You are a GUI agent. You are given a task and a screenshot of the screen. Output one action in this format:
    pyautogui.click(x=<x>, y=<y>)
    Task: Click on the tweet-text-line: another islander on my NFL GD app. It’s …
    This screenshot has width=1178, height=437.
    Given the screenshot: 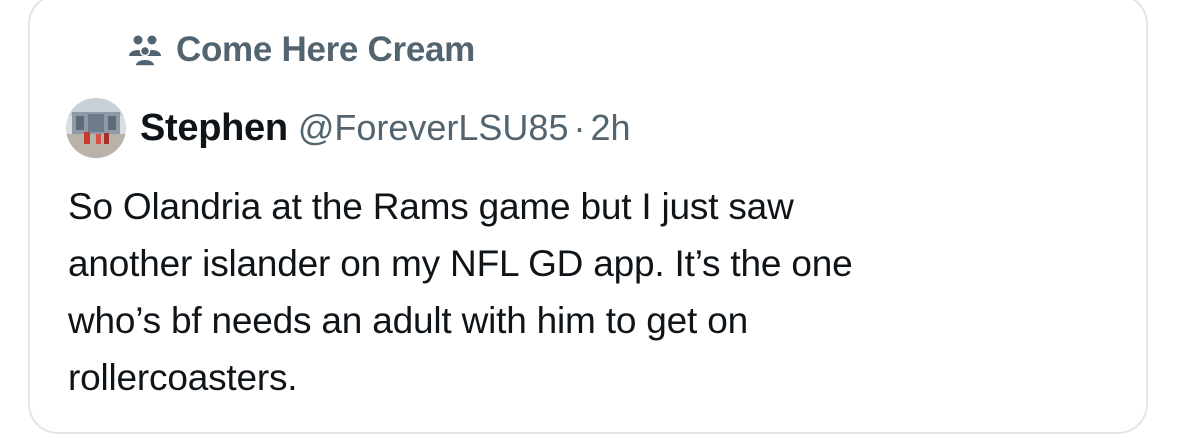 What is the action you would take?
    pyautogui.click(x=460, y=263)
    